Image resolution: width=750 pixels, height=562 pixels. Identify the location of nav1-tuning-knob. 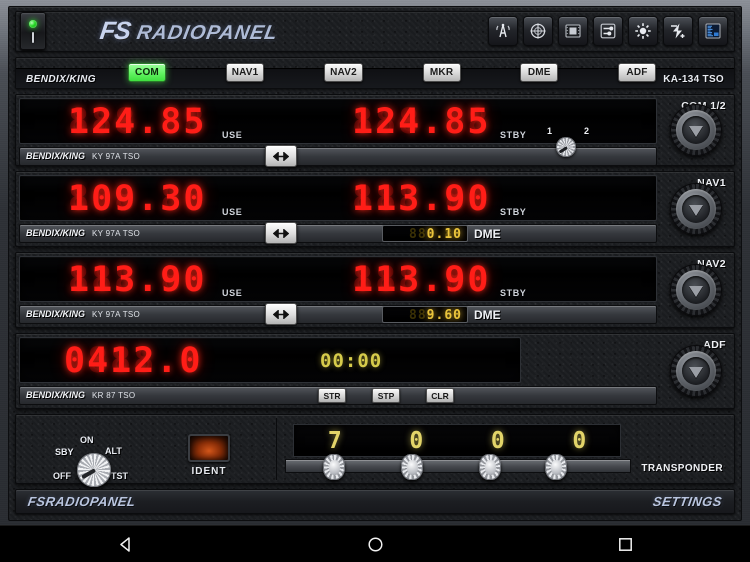
(696, 209).